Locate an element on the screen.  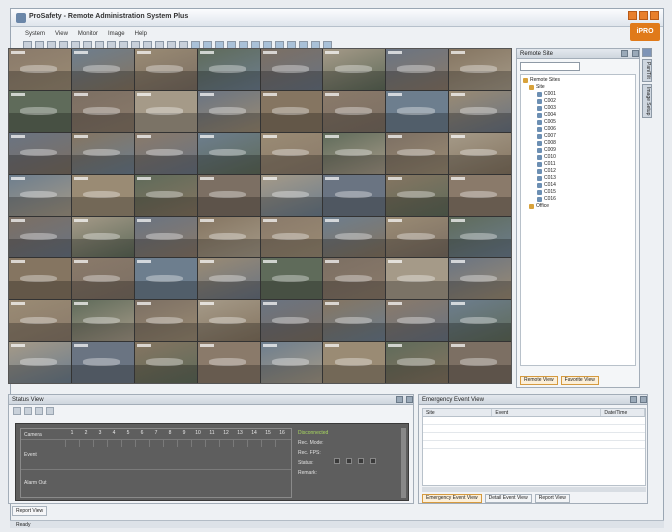
menu-help: Help is located at coordinates (141, 34).